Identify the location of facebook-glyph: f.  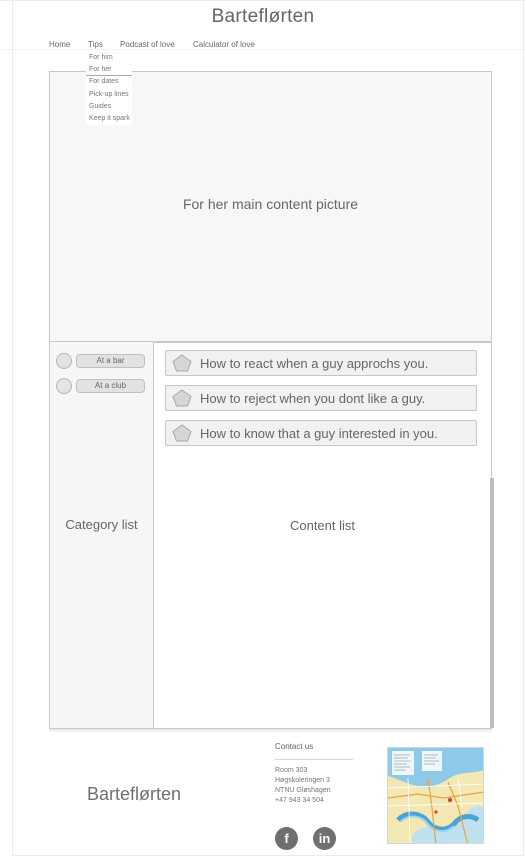
(286, 838).